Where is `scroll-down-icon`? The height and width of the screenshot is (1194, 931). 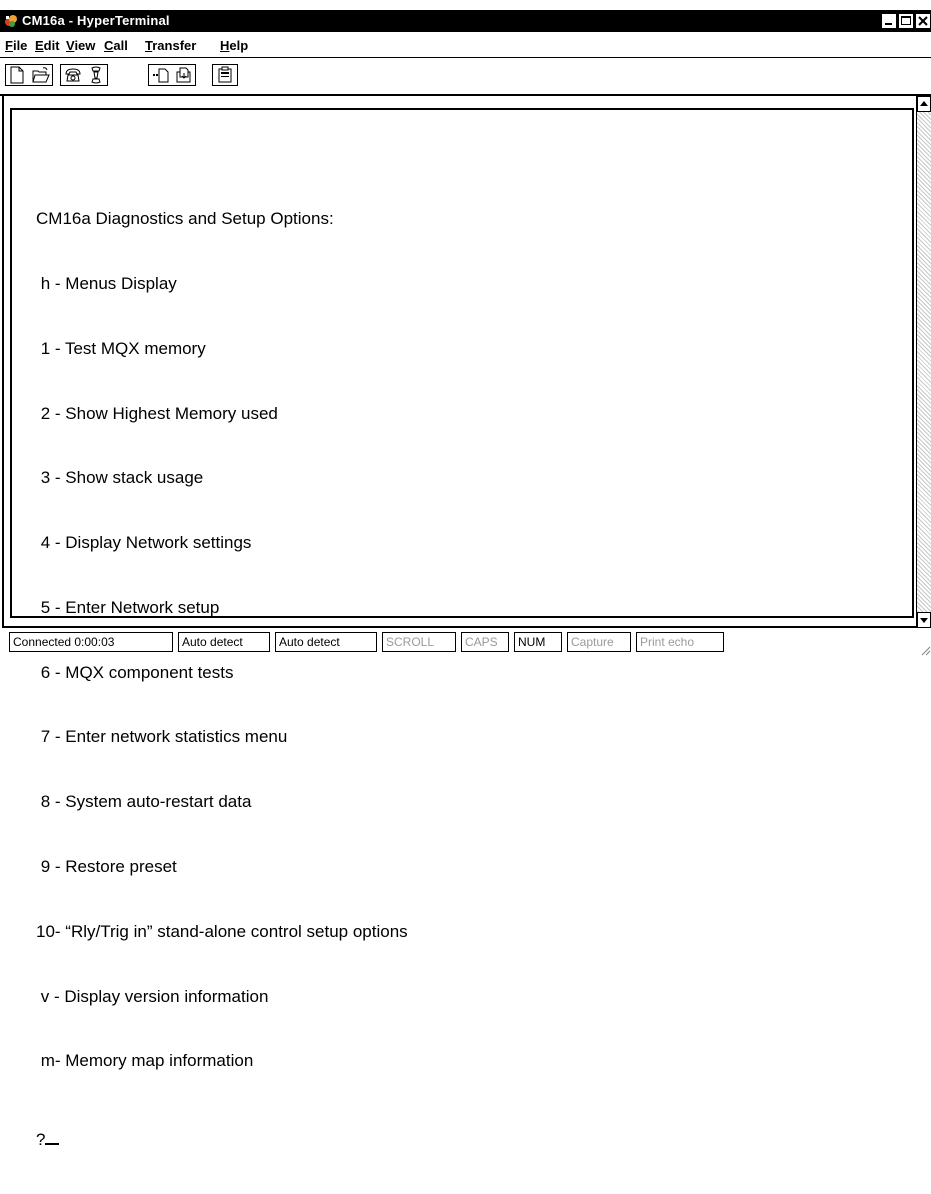
scroll-down-icon is located at coordinates (924, 620).